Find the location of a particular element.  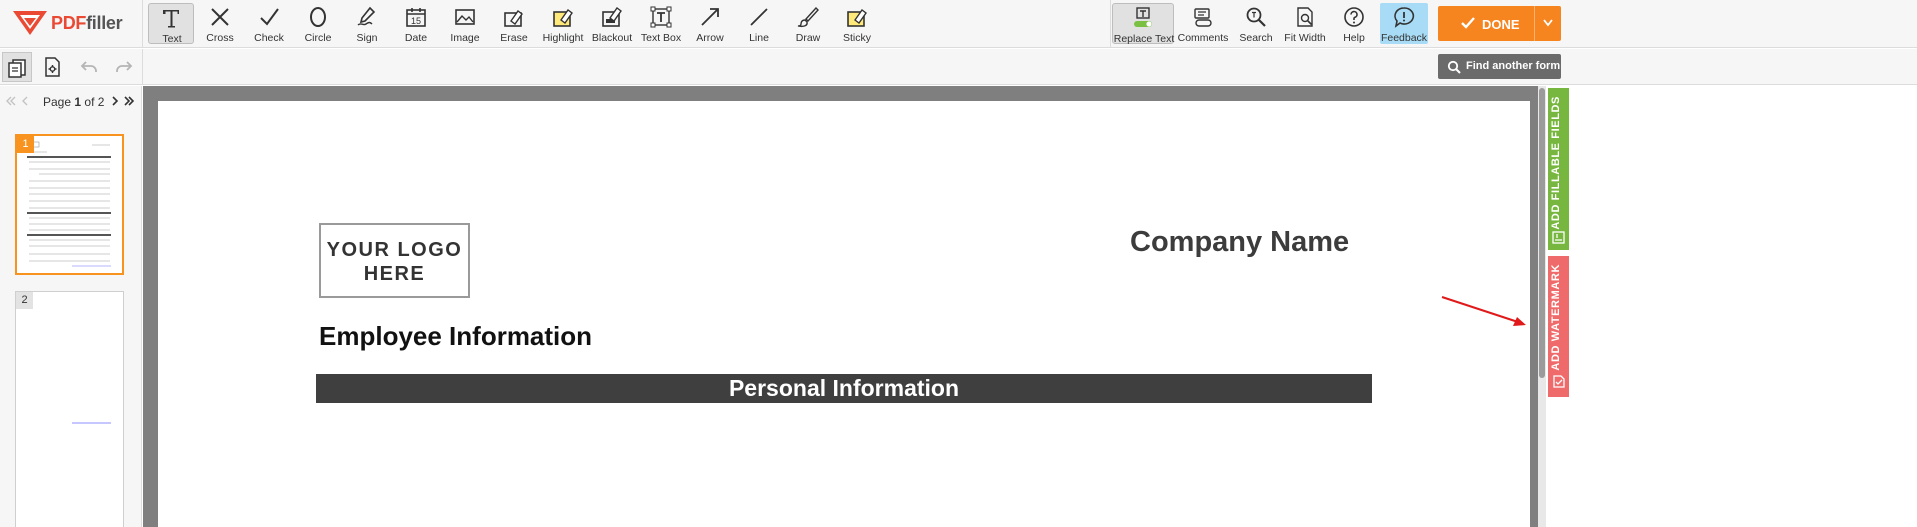

document-settings-button is located at coordinates (52, 67).